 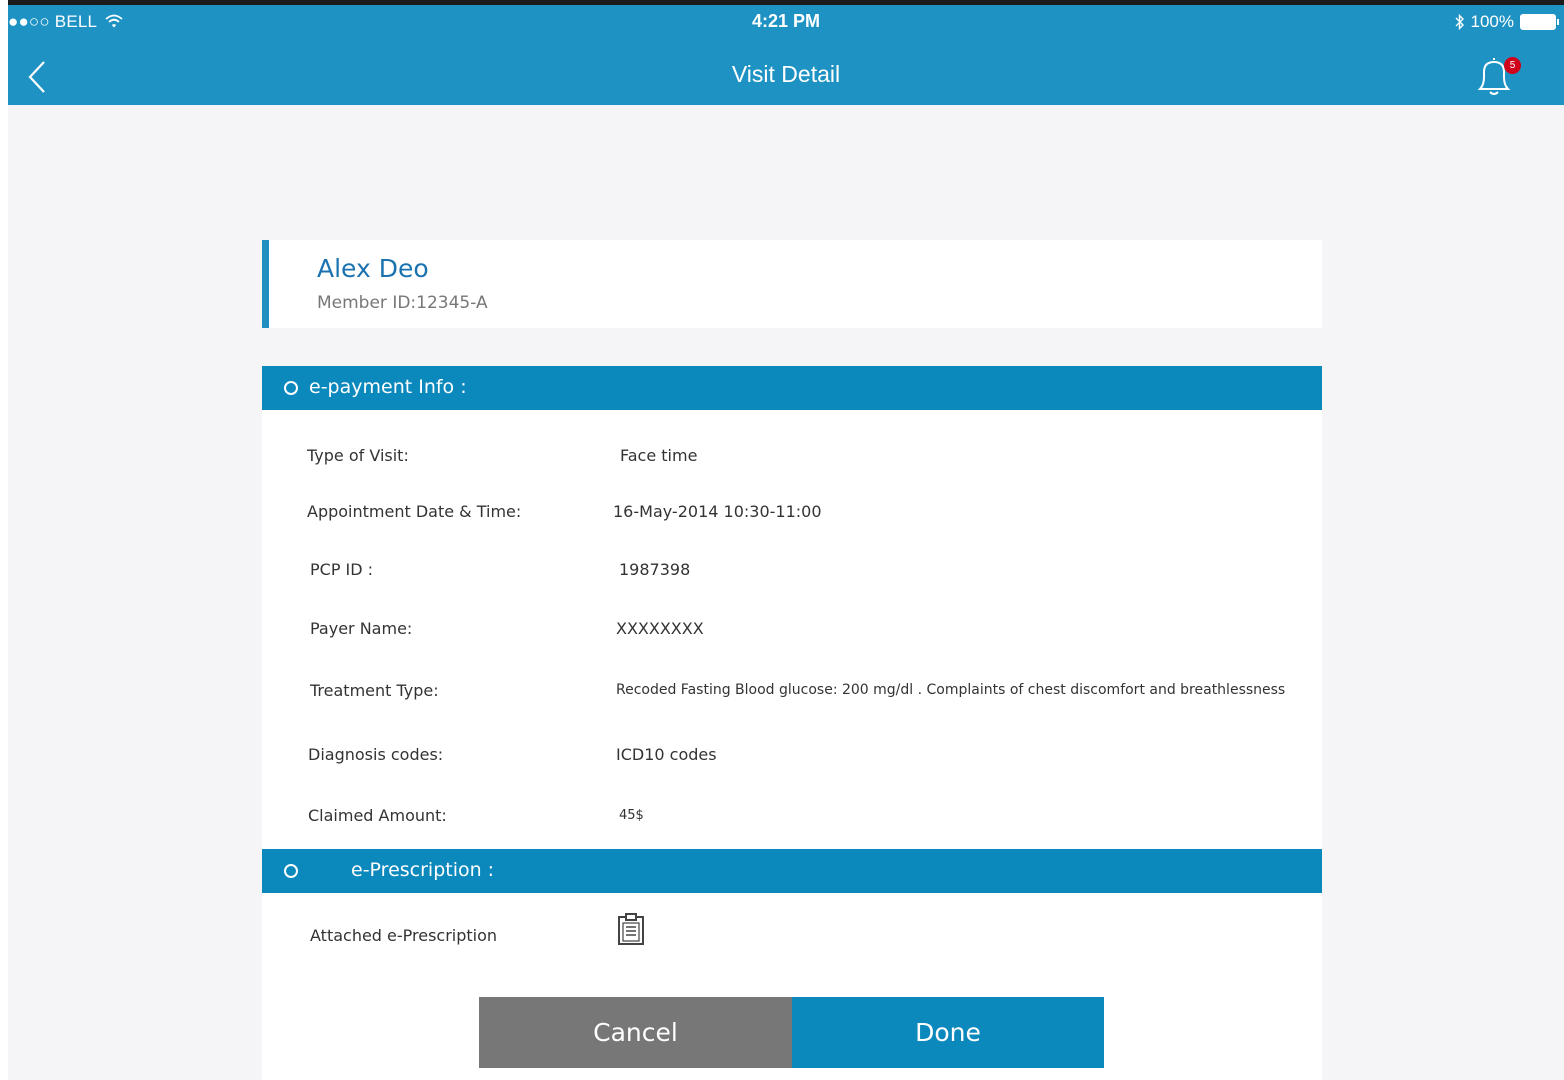 What do you see at coordinates (948, 1032) in the screenshot?
I see `done-button: Done` at bounding box center [948, 1032].